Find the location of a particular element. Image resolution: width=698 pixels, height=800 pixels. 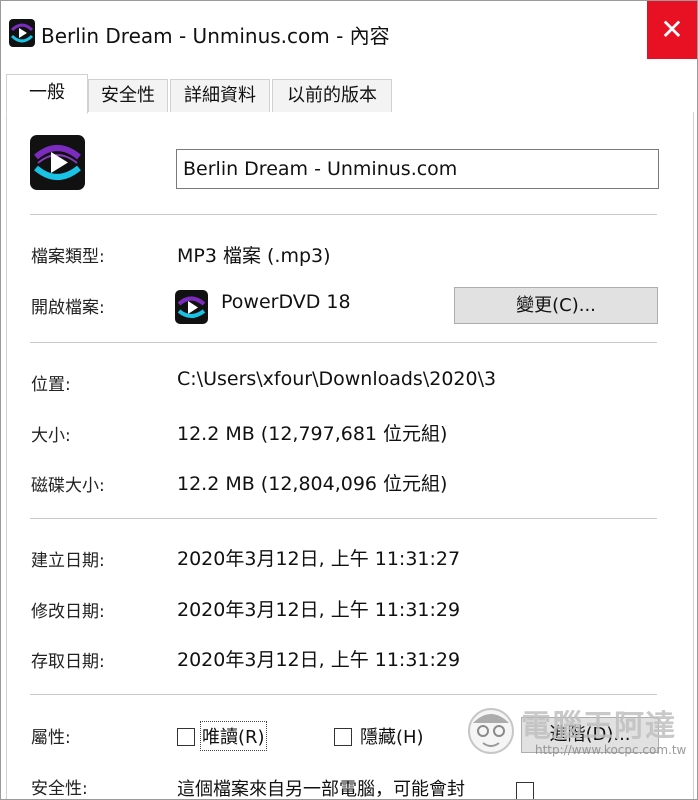

opens-with-label: 開啟檔案: is located at coordinates (68, 308).